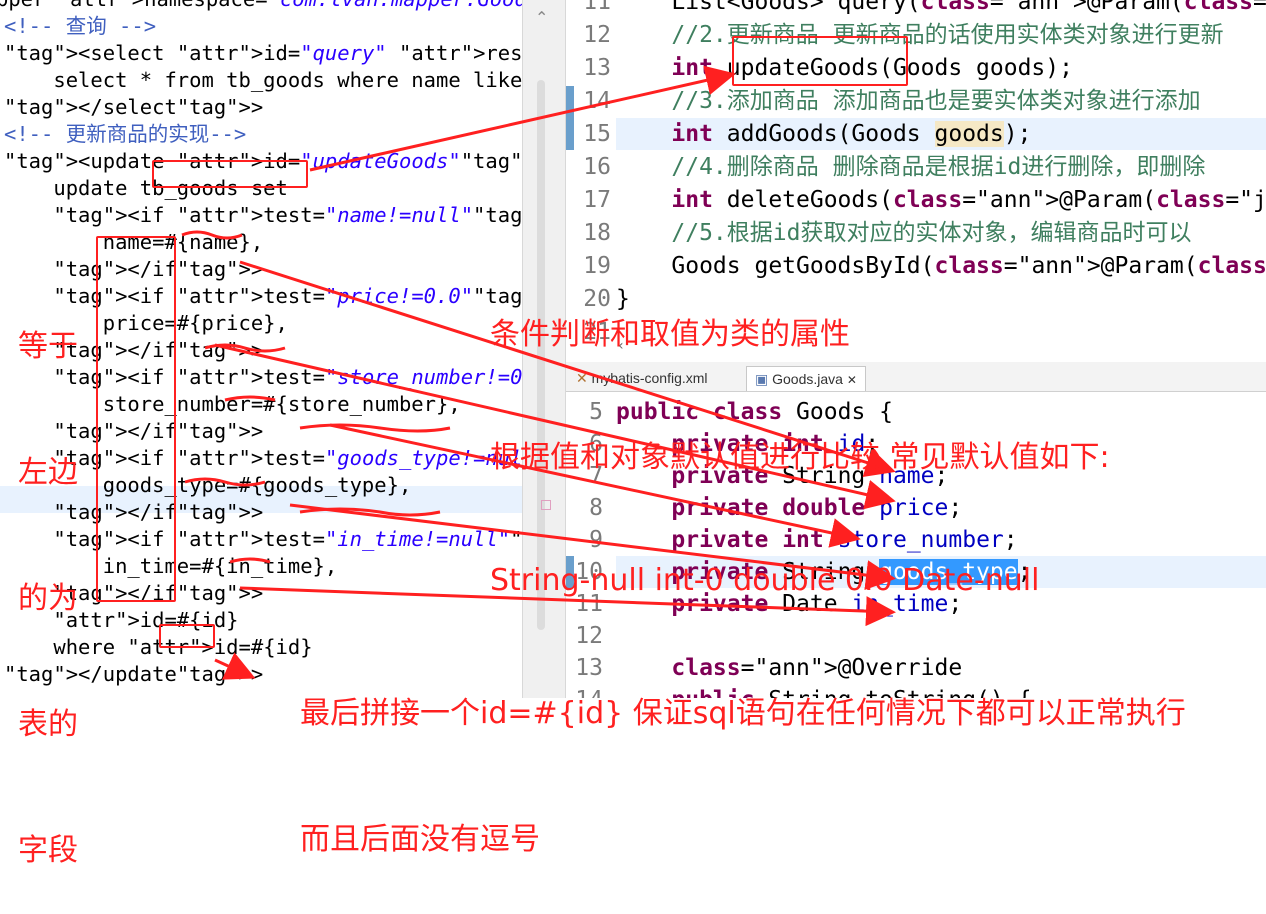 This screenshot has width=1266, height=914. What do you see at coordinates (910, 167) in the screenshot?
I see `mapper-line: //4.删除商品 删除商品是根据id进行删除，即删除` at bounding box center [910, 167].